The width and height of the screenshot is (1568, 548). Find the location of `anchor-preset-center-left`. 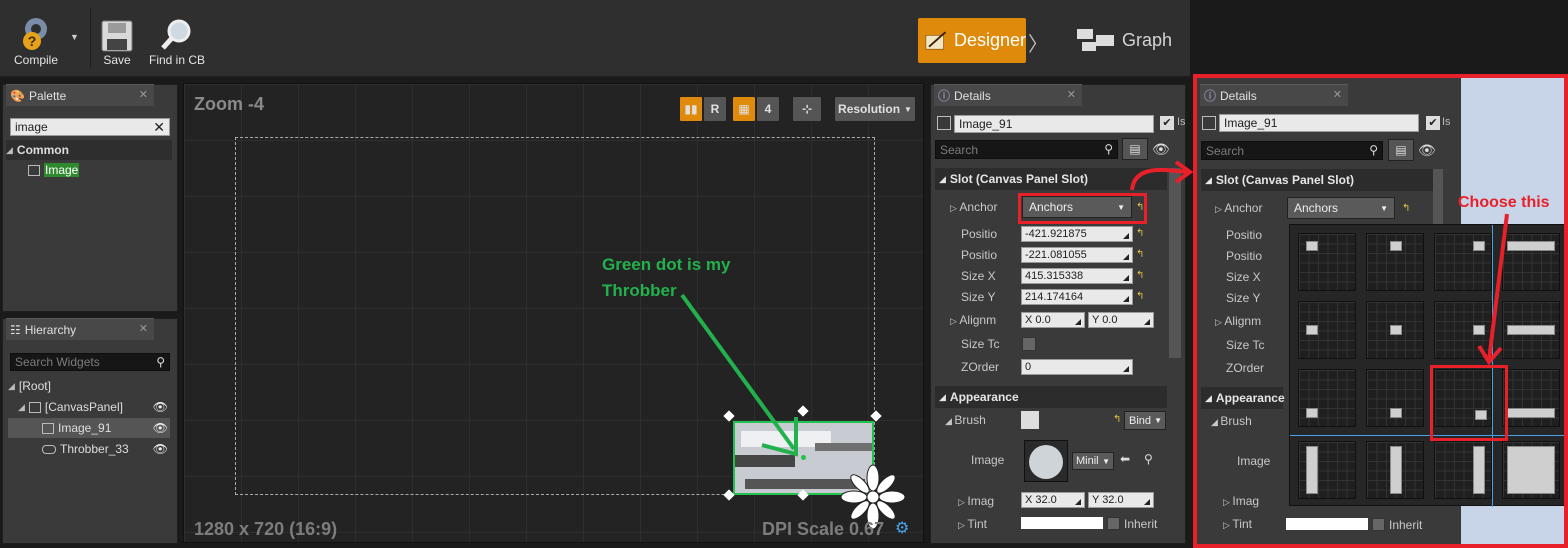

anchor-preset-center-left is located at coordinates (1327, 330).